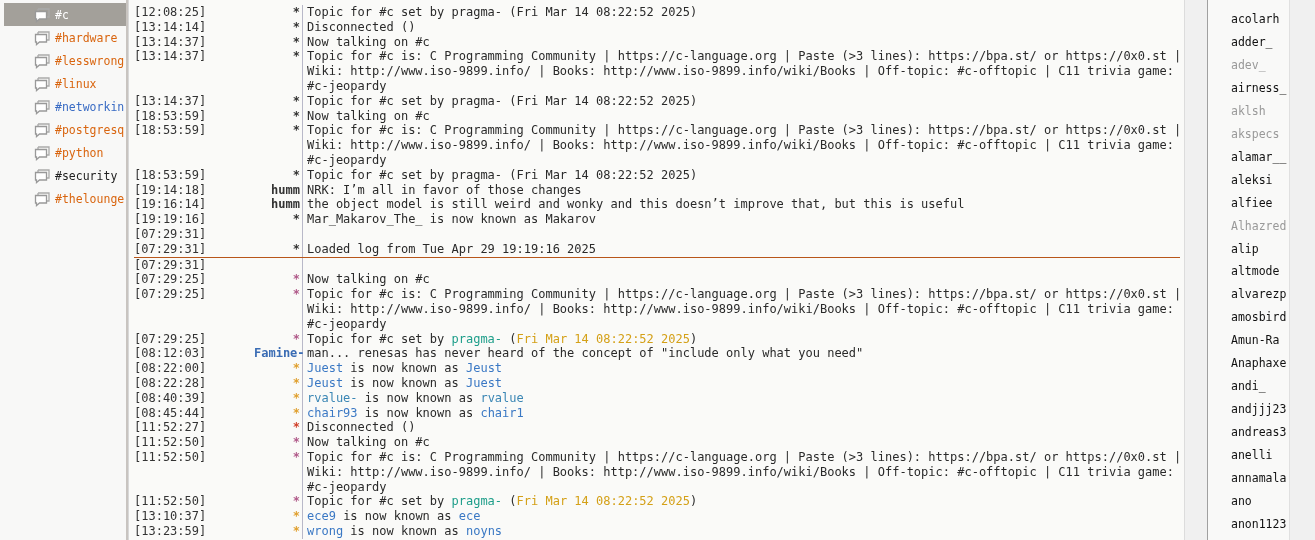  What do you see at coordinates (1260, 92) in the screenshot?
I see `user-name: airness_` at bounding box center [1260, 92].